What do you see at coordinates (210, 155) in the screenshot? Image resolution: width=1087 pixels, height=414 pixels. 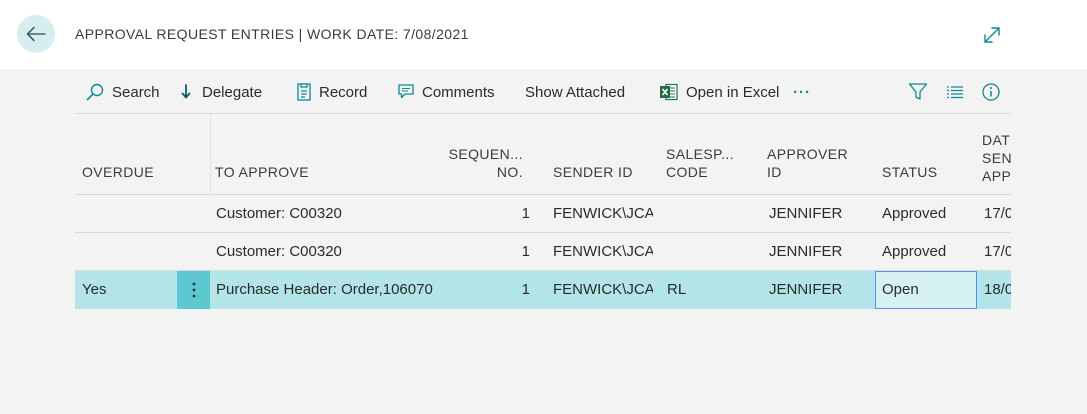 I see `column-divider` at bounding box center [210, 155].